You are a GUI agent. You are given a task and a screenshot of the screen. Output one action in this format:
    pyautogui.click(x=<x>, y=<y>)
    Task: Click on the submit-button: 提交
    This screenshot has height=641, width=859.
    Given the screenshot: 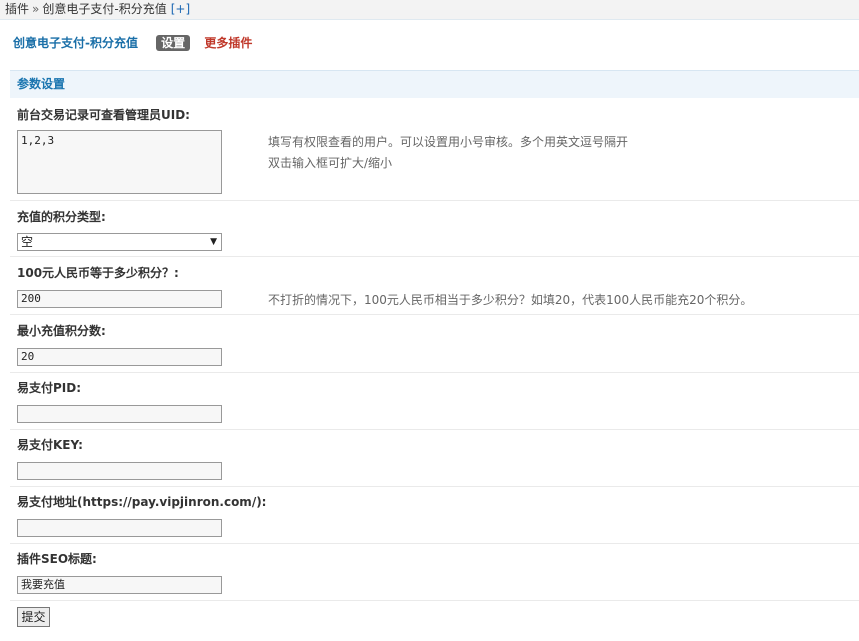 What is the action you would take?
    pyautogui.click(x=33, y=617)
    